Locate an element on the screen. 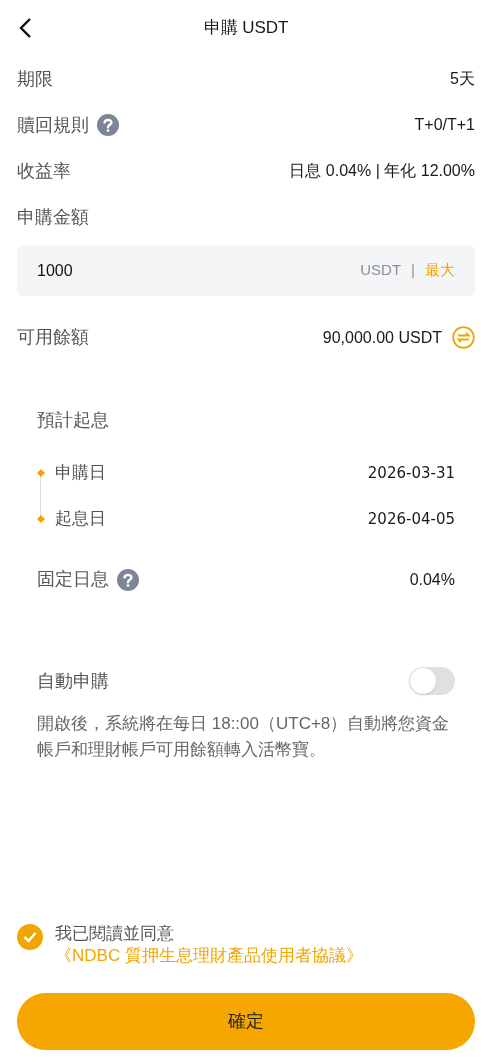  step-label: 申購日 is located at coordinates (80, 473).